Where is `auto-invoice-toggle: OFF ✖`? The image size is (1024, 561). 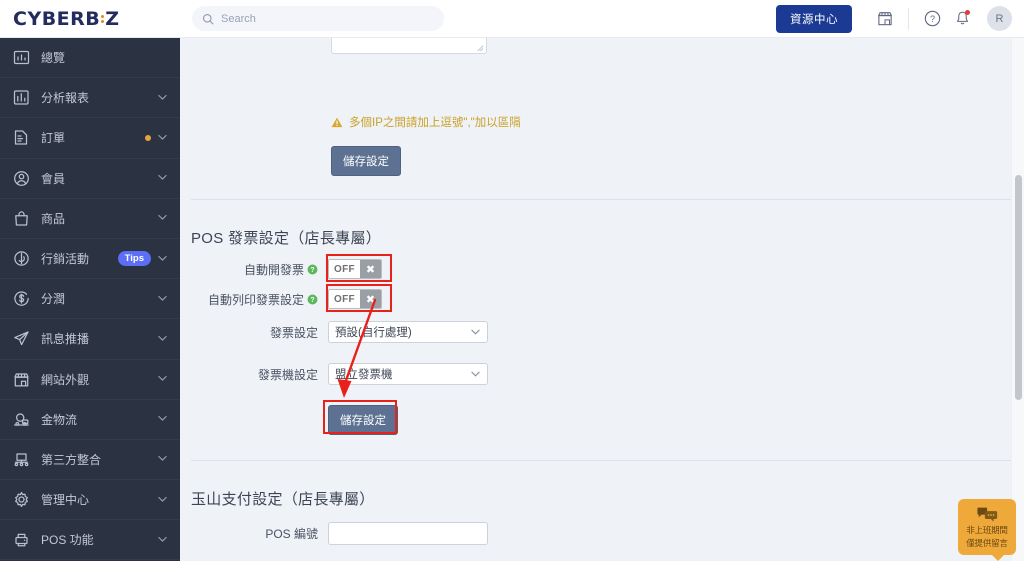
auto-invoice-toggle: OFF ✖ is located at coordinates (355, 269).